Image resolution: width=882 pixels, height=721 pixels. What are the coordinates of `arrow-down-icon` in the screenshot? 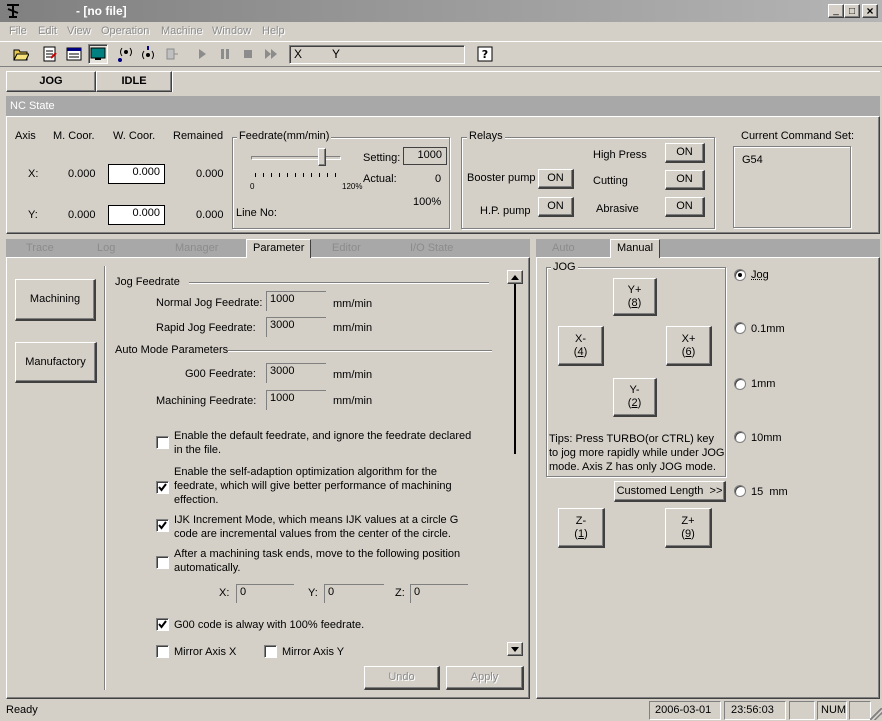 It's located at (515, 649).